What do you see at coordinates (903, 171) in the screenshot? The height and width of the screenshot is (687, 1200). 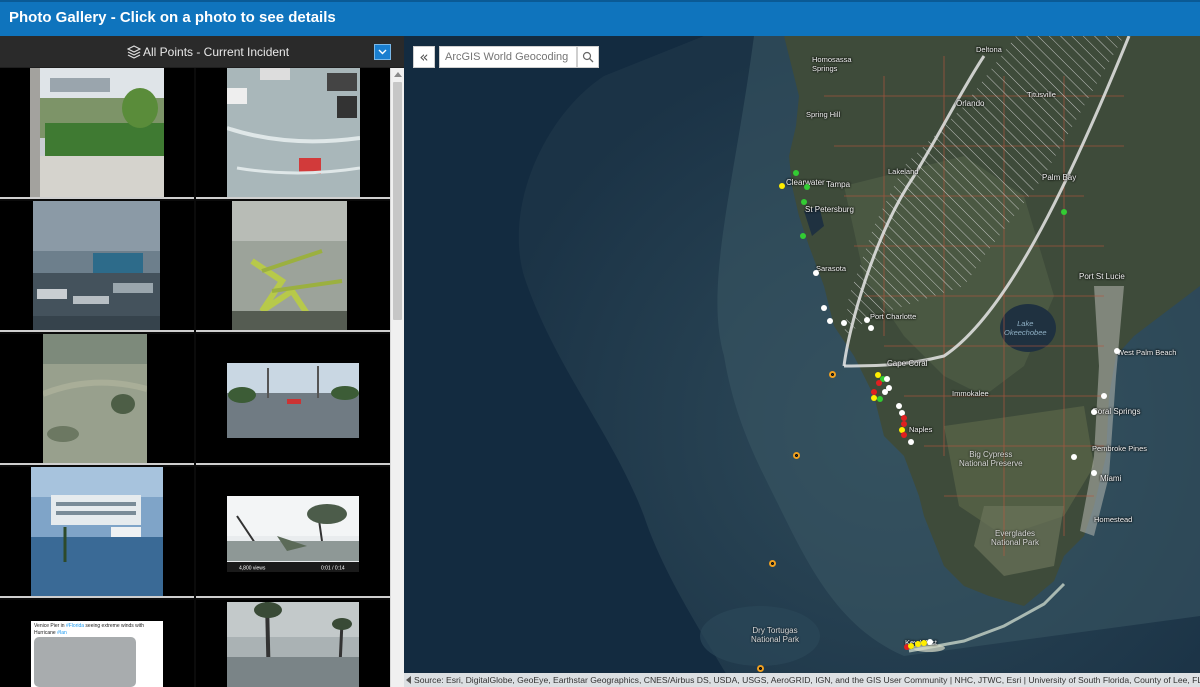 I see `label-lakeland: Lakeland` at bounding box center [903, 171].